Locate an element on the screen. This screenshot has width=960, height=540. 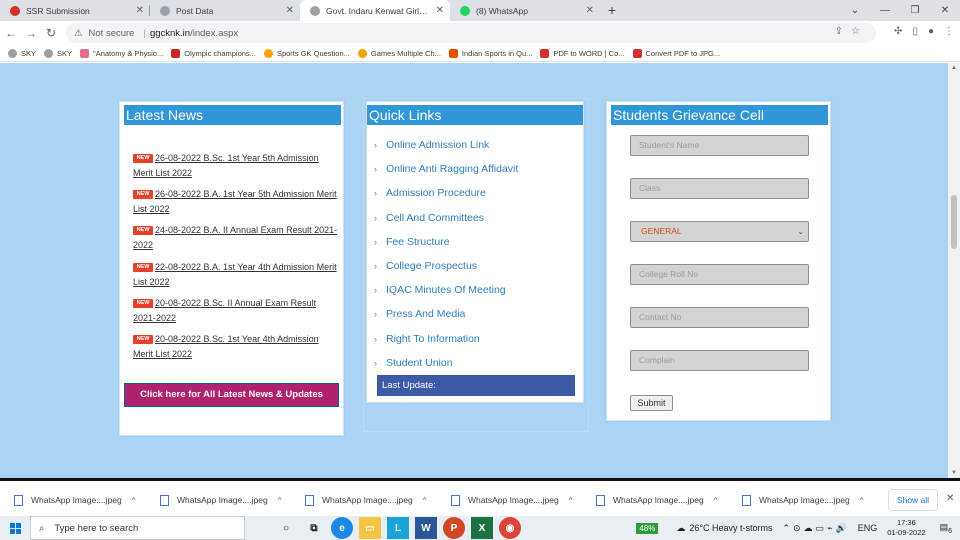
submit-button: Submit is located at coordinates (651, 403).